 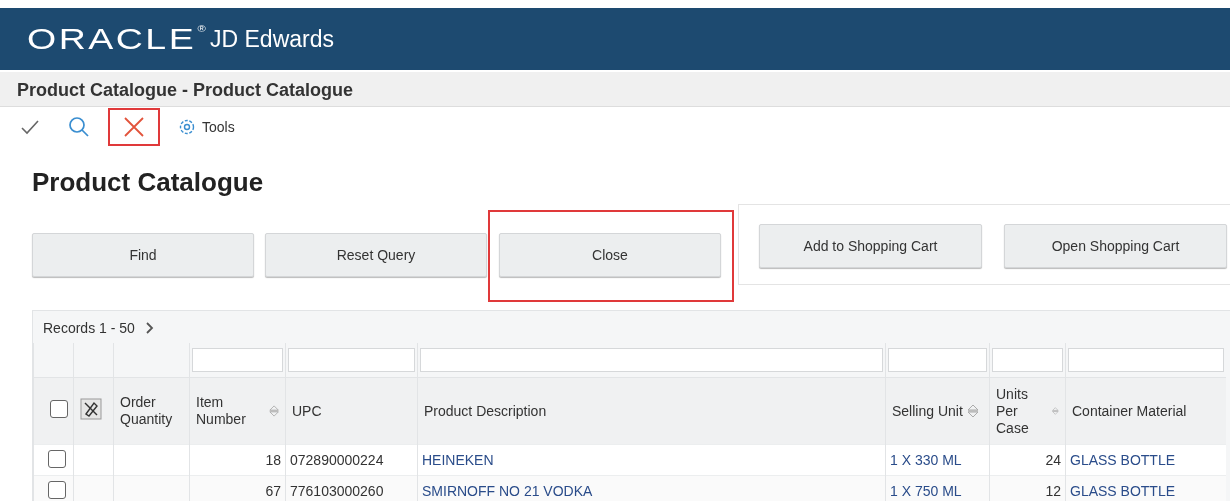 What do you see at coordinates (1129, 411) in the screenshot?
I see `column-header: Container Material` at bounding box center [1129, 411].